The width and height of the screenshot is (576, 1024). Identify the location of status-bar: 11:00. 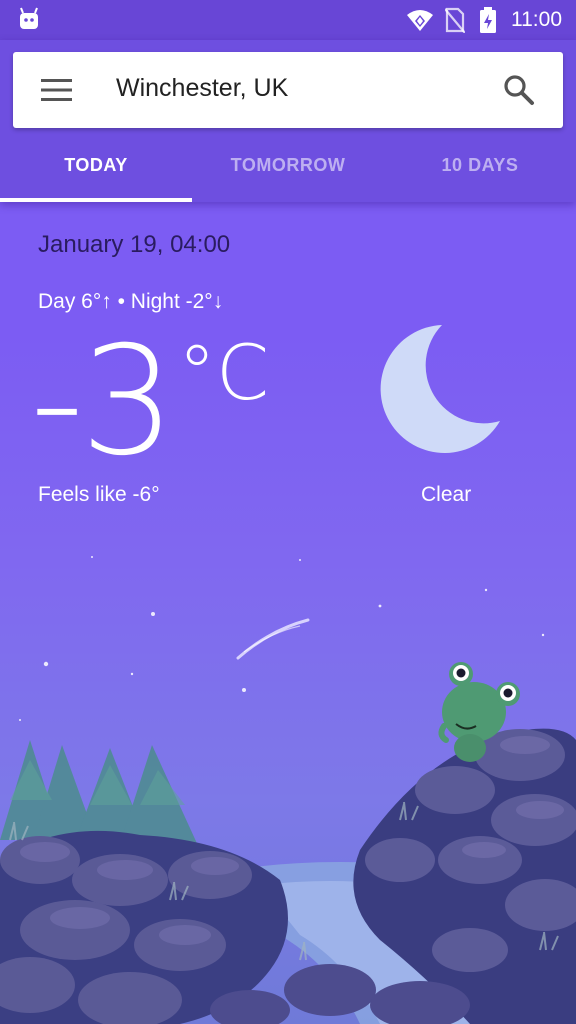
(288, 20).